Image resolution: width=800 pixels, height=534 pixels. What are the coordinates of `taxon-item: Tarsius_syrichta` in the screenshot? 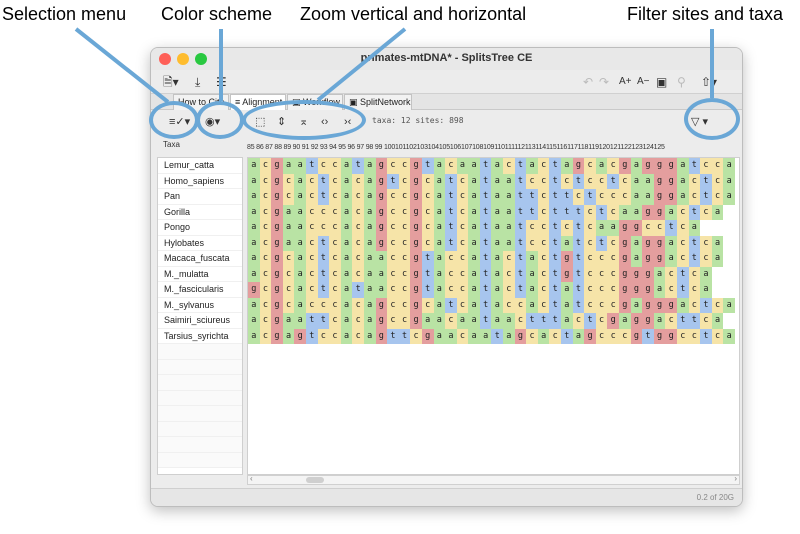 It's located at (200, 336).